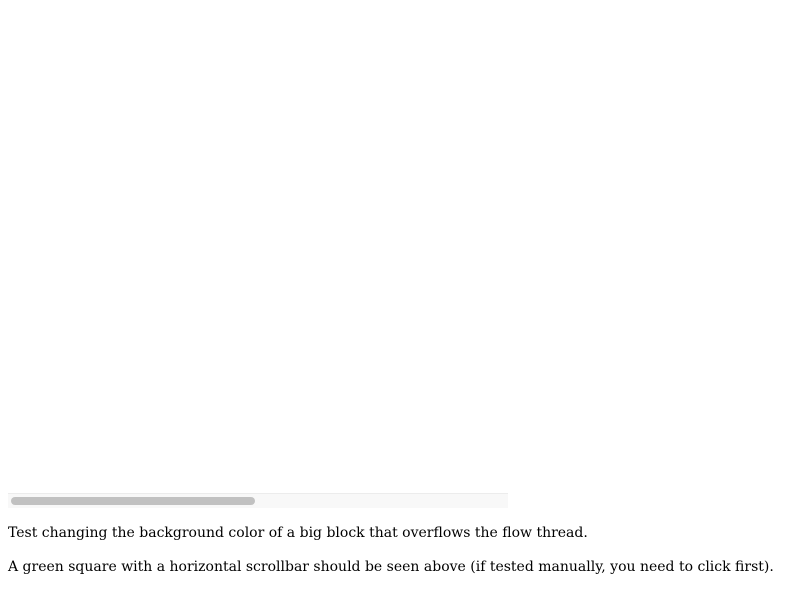 The image size is (800, 600). What do you see at coordinates (133, 501) in the screenshot?
I see `scrollbar-thumb` at bounding box center [133, 501].